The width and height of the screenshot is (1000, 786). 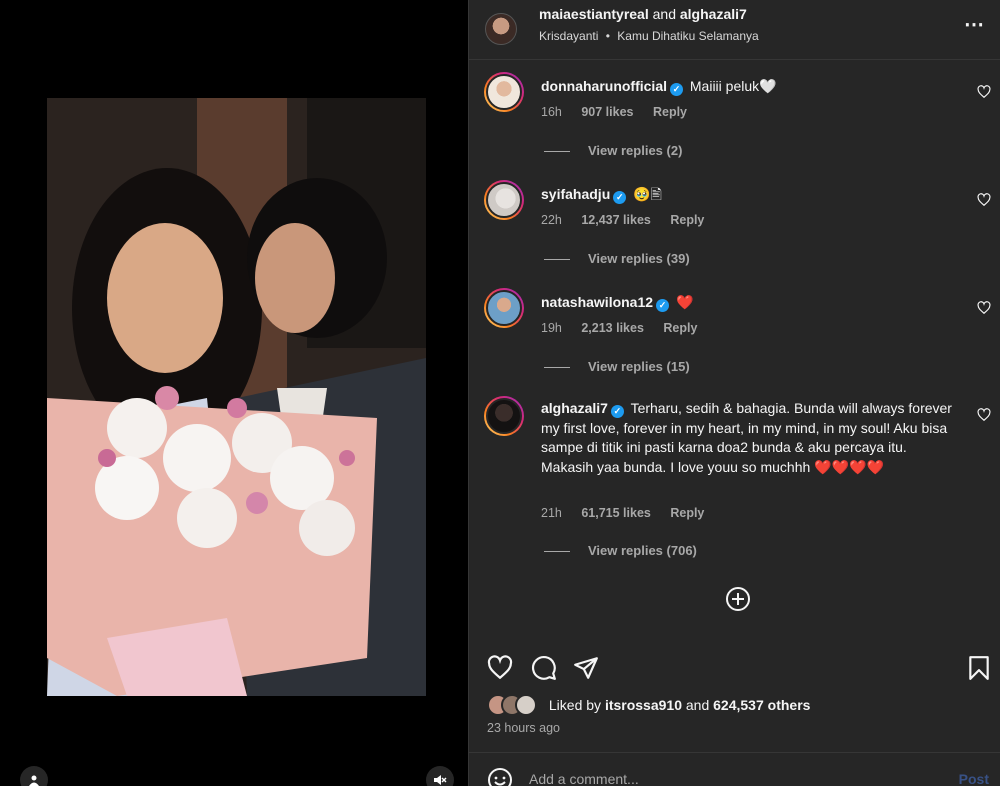 I want to click on comment-meta: 21h 61,715 likes Reply, so click(x=630, y=513).